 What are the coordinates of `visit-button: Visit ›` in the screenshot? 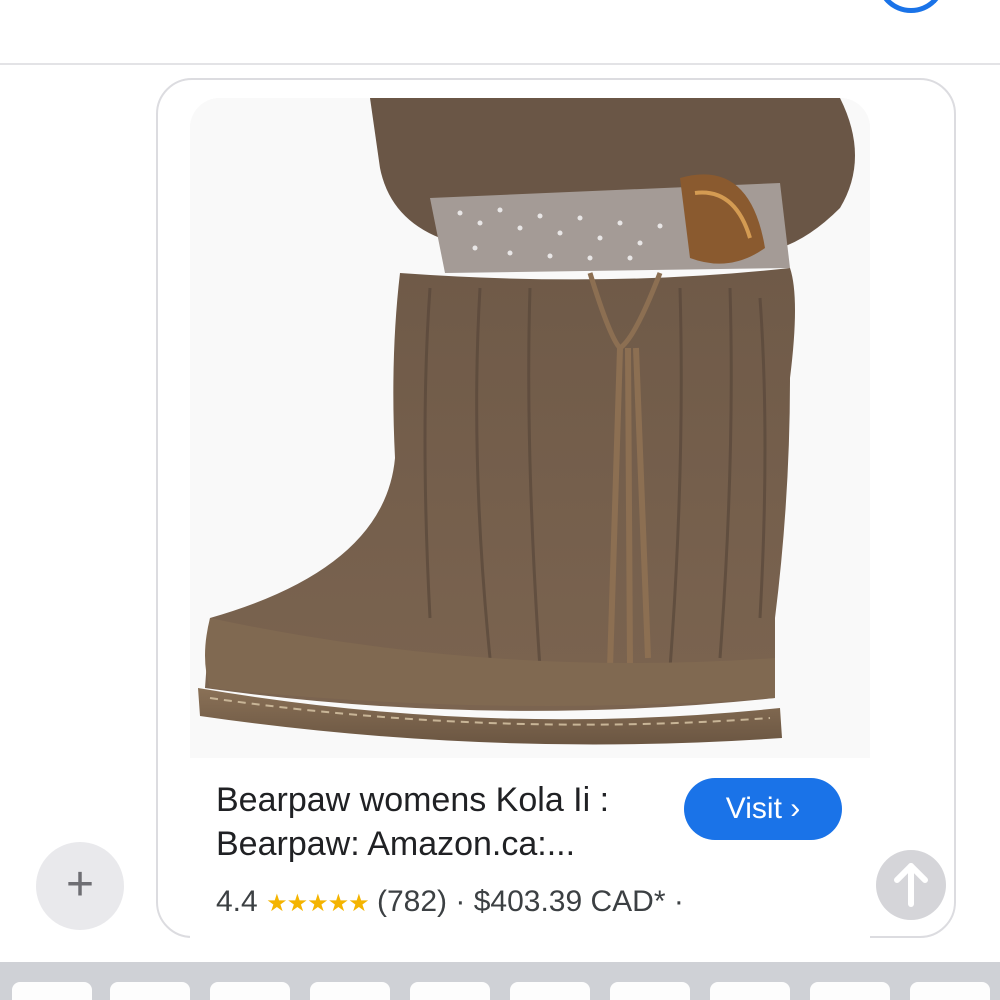 It's located at (763, 809).